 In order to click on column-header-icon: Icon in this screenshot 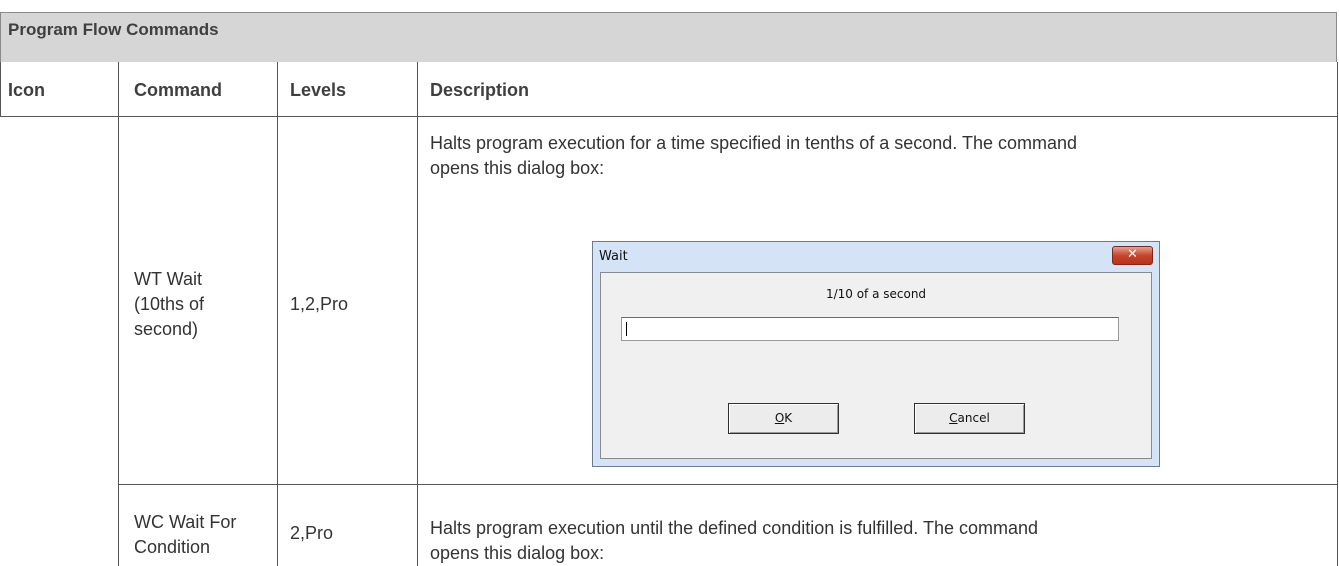, I will do `click(27, 90)`.